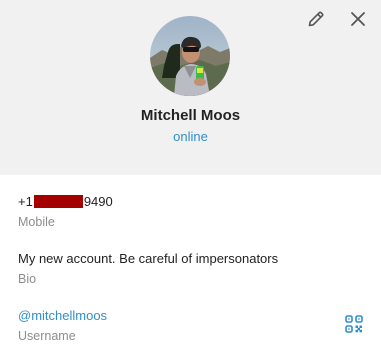 The width and height of the screenshot is (381, 362). I want to click on username-label: Username, so click(47, 336).